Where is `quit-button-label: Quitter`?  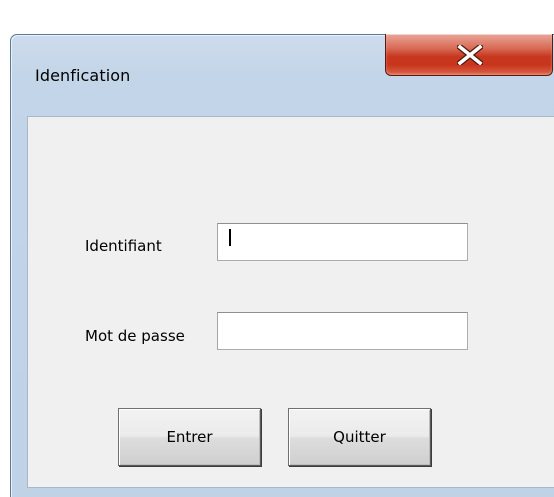
quit-button-label: Quitter is located at coordinates (359, 437).